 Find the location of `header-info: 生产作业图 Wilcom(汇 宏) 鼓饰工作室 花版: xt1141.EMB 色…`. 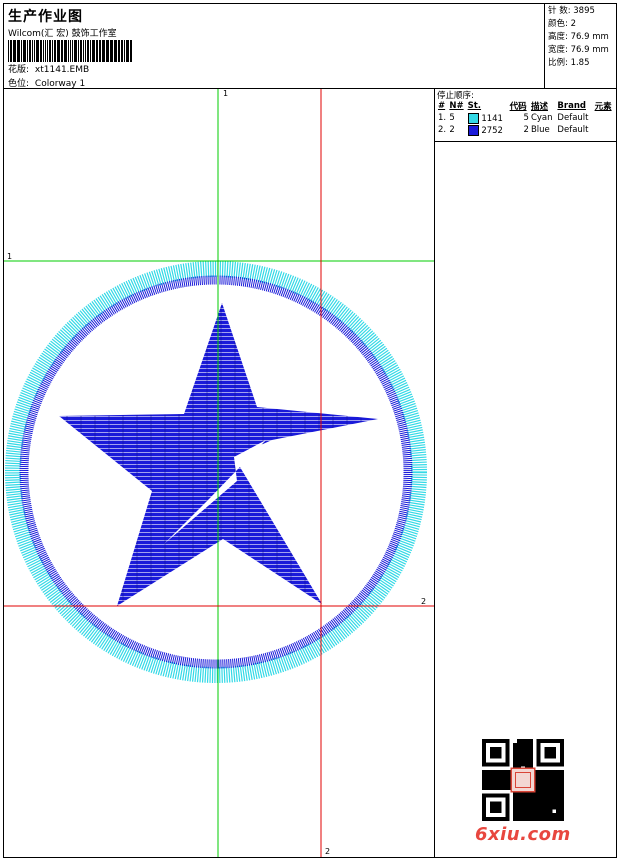

header-info: 生产作业图 Wilcom(汇 宏) 鼓饰工作室 花版: xt1141.EMB 色… is located at coordinates (274, 46).